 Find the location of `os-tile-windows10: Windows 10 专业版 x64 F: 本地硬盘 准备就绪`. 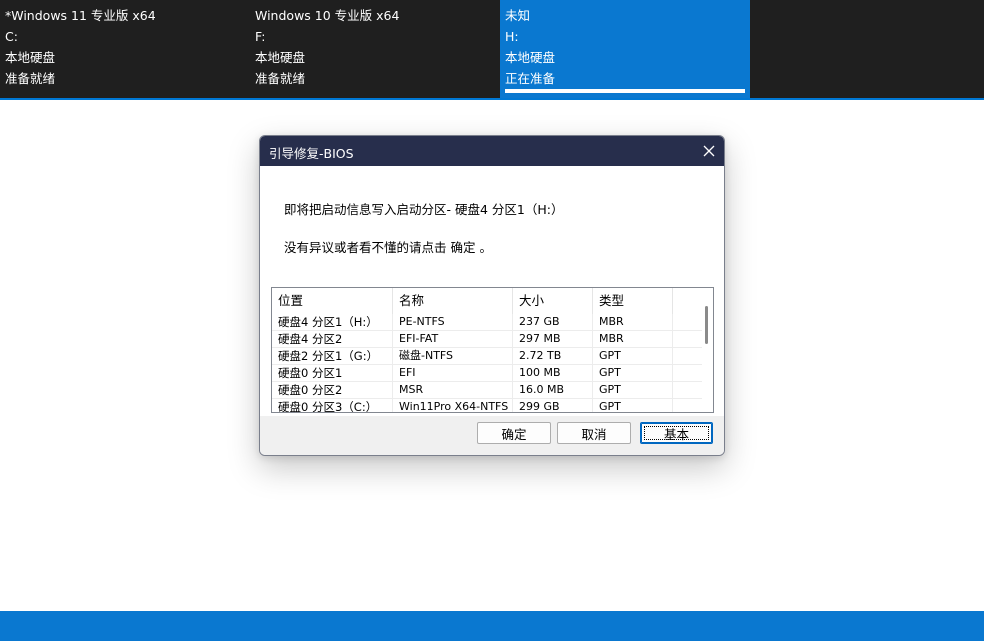

os-tile-windows10: Windows 10 专业版 x64 F: 本地硬盘 准备就绪 is located at coordinates (375, 49).